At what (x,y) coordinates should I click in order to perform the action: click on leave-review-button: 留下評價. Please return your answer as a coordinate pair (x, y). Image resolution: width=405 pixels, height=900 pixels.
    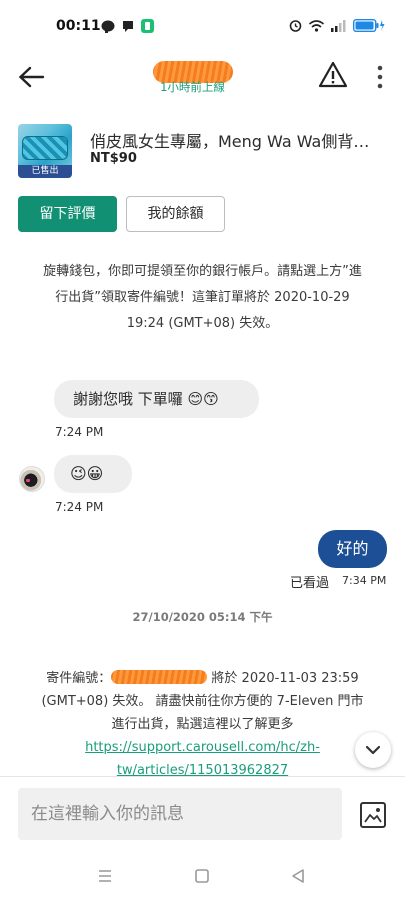
    Looking at the image, I should click on (67, 214).